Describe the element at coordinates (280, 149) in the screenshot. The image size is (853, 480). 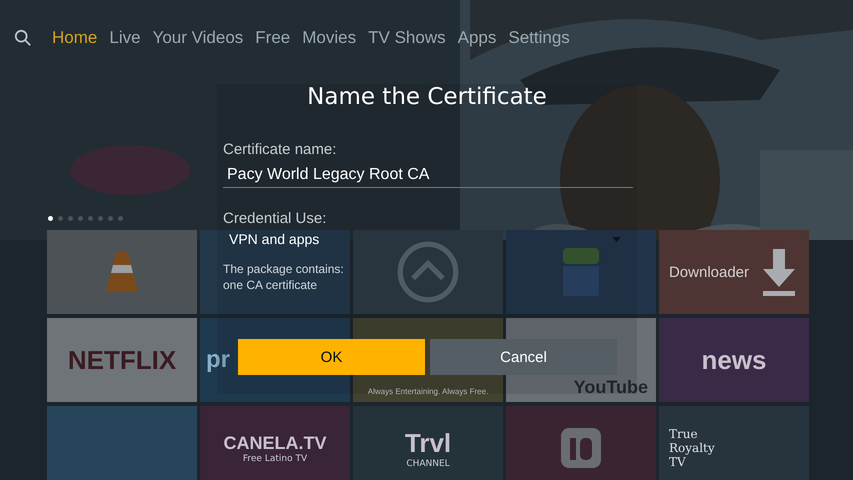
I see `field-label: Certificate name:` at that location.